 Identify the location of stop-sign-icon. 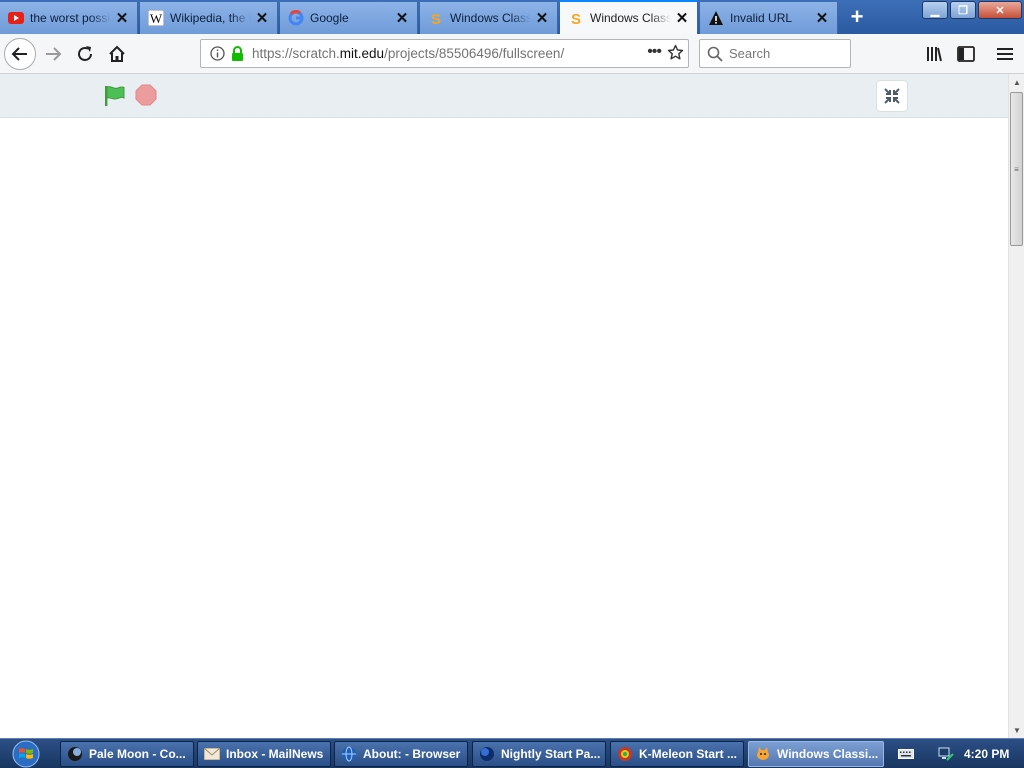
(146, 95).